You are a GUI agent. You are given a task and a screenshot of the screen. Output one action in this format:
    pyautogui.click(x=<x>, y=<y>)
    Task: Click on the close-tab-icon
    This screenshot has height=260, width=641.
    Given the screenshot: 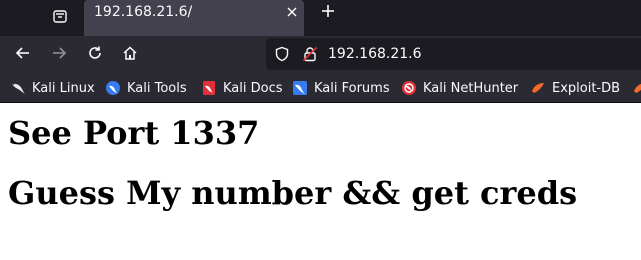 What is the action you would take?
    pyautogui.click(x=292, y=12)
    